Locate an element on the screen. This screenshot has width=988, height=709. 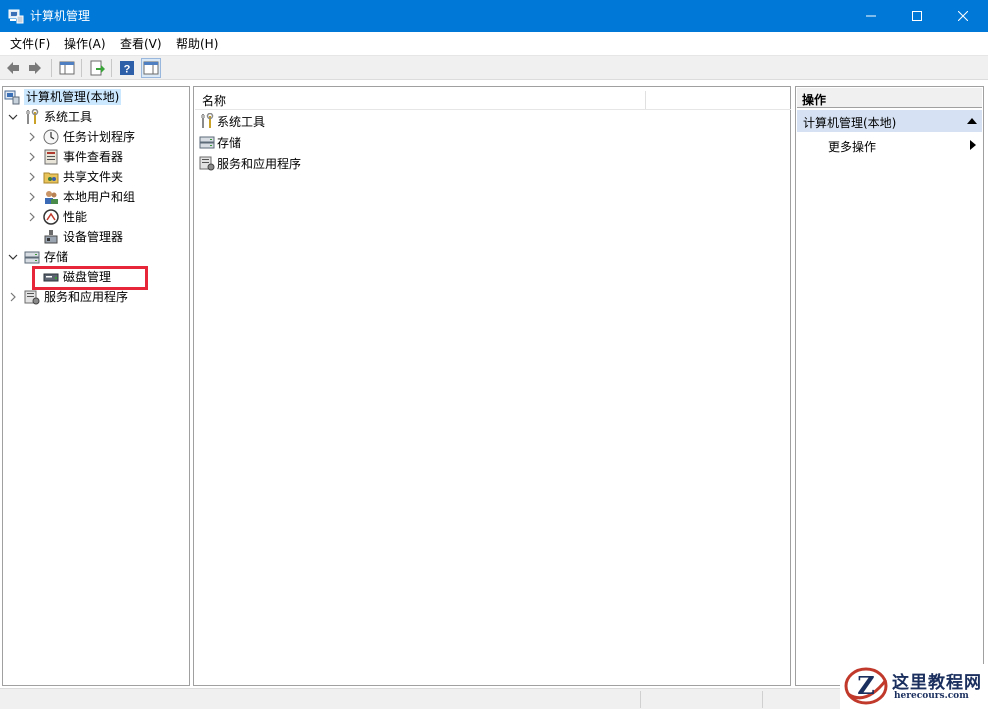
tree-item-label: 任务计划程序 is located at coordinates (99, 137).